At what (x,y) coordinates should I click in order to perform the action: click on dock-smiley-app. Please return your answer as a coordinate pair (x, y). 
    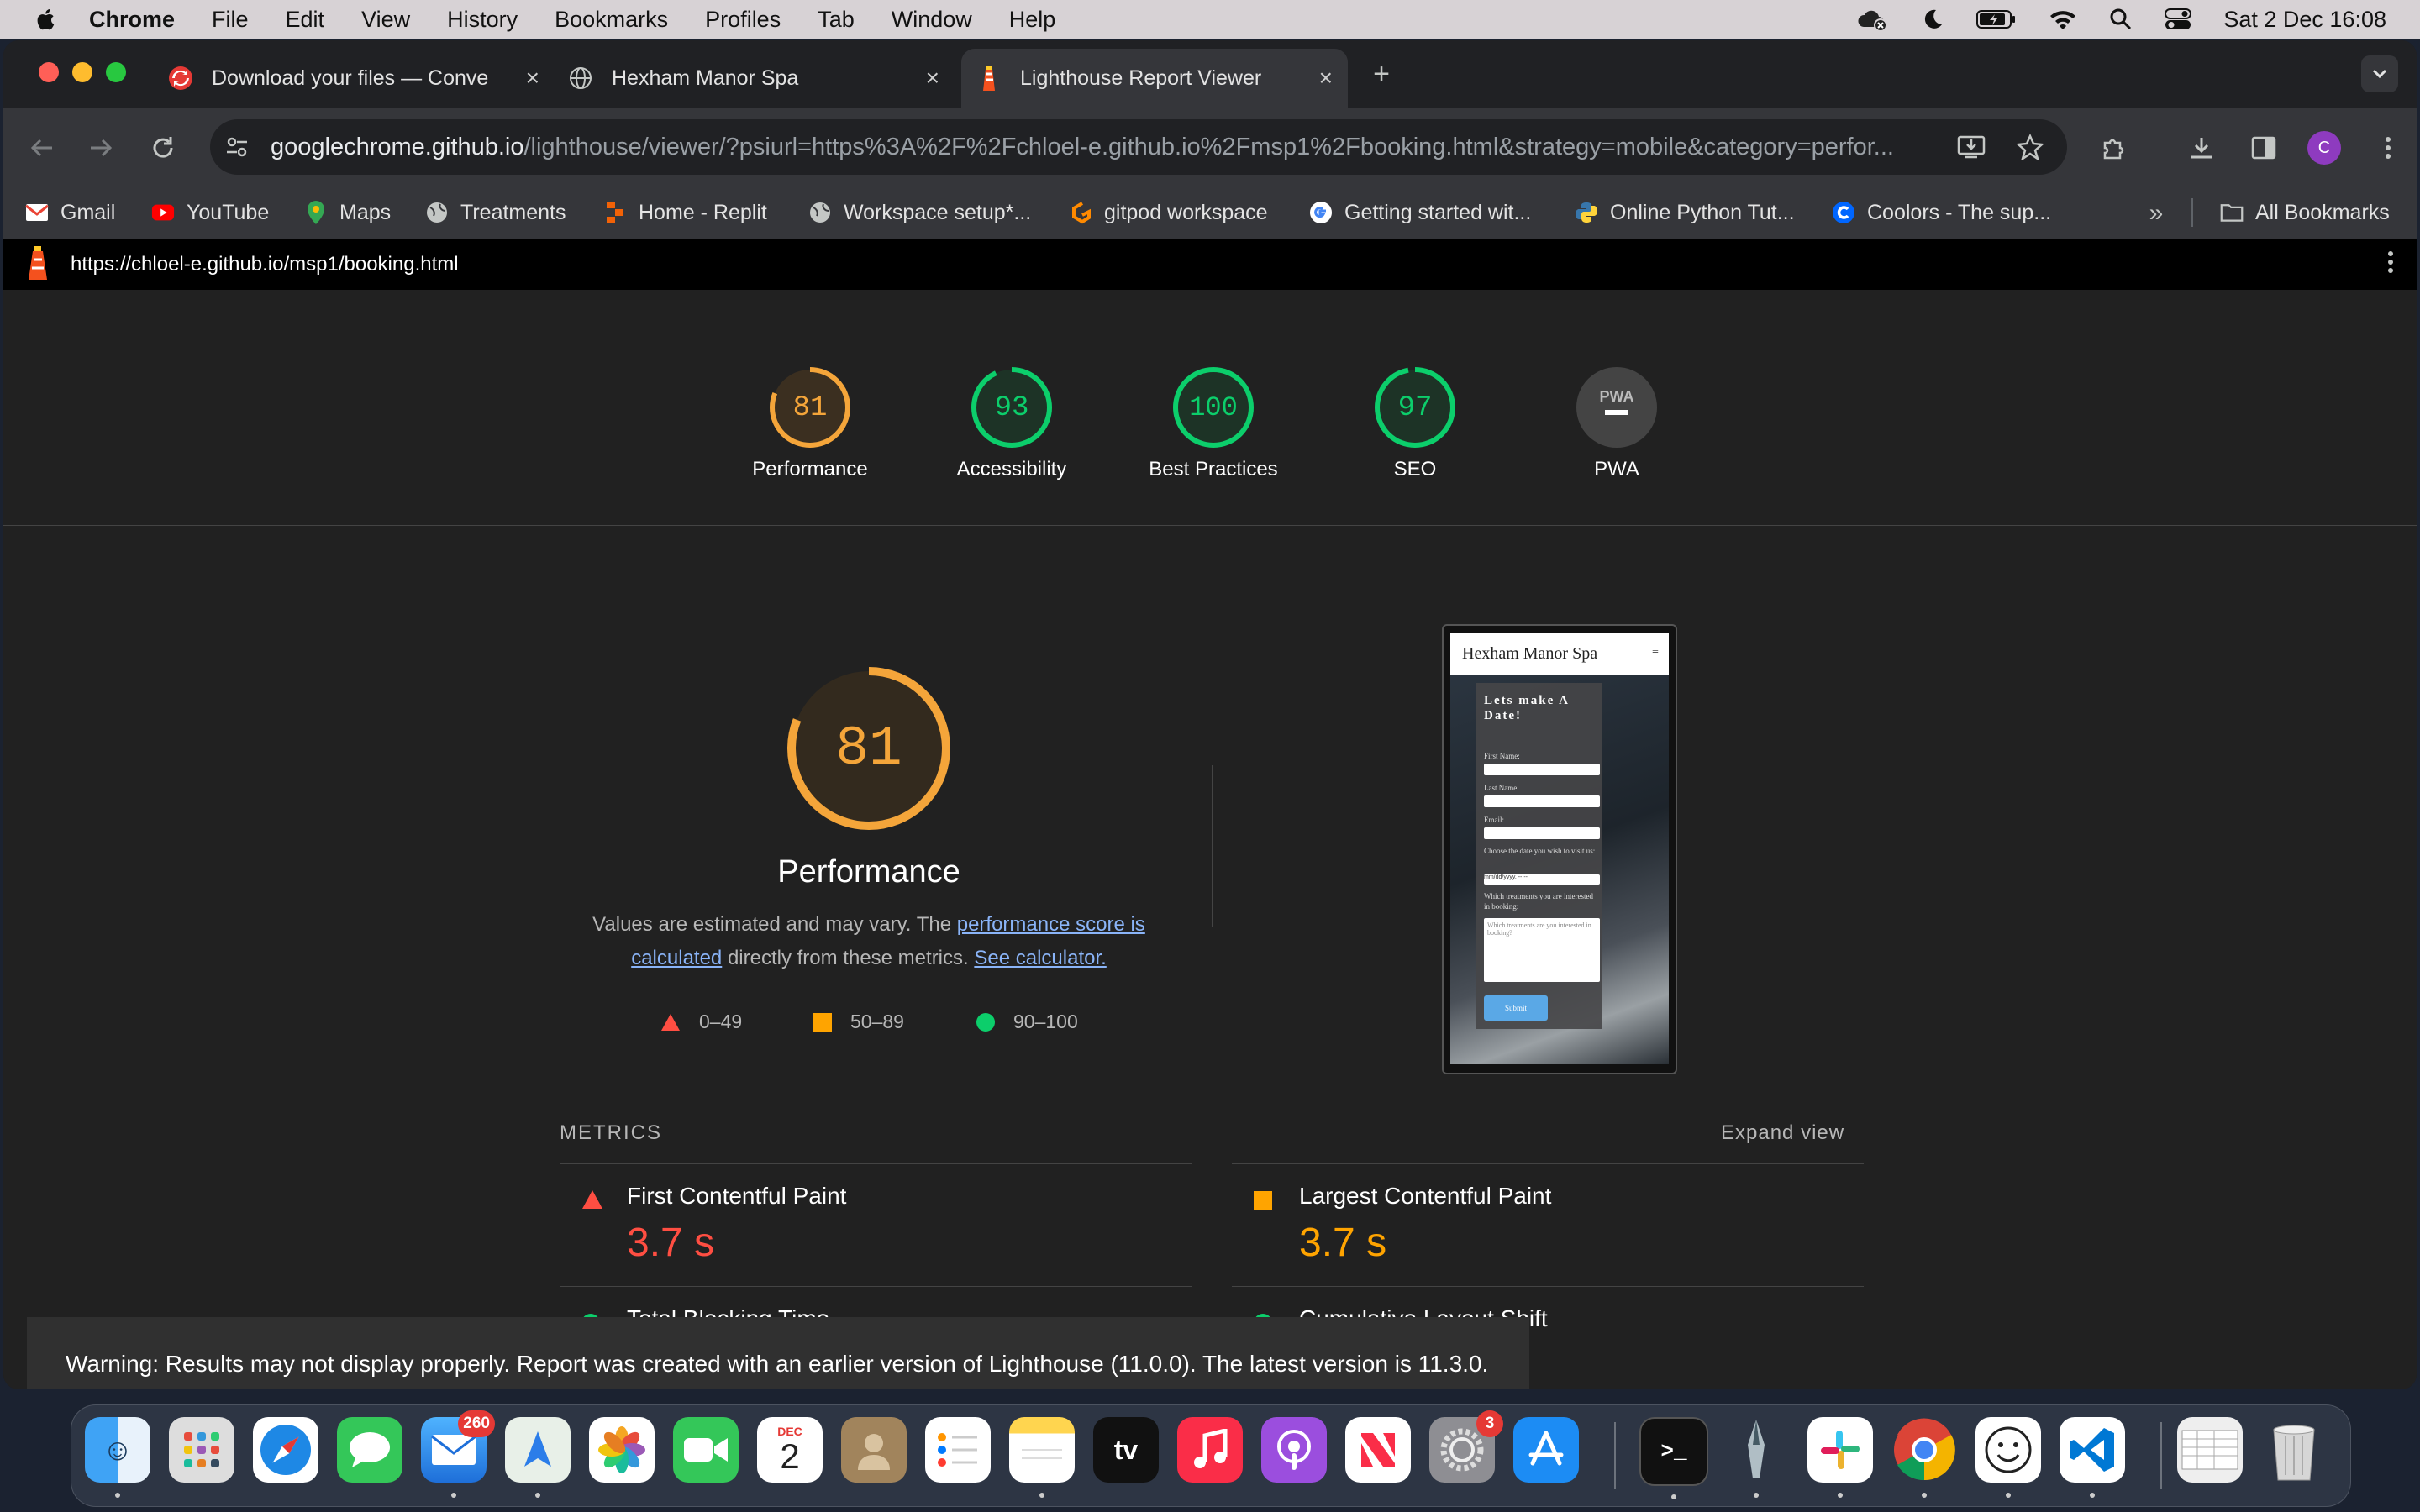
    Looking at the image, I should click on (2008, 1457).